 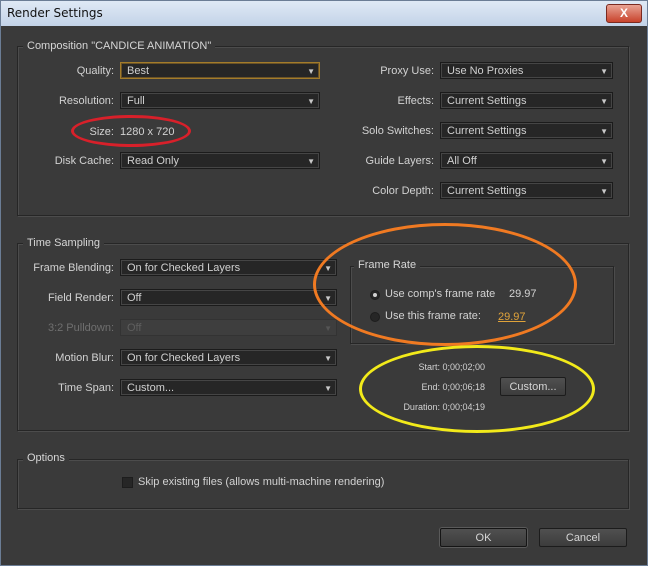 What do you see at coordinates (487, 191) in the screenshot?
I see `color-depth-value: Current Settings` at bounding box center [487, 191].